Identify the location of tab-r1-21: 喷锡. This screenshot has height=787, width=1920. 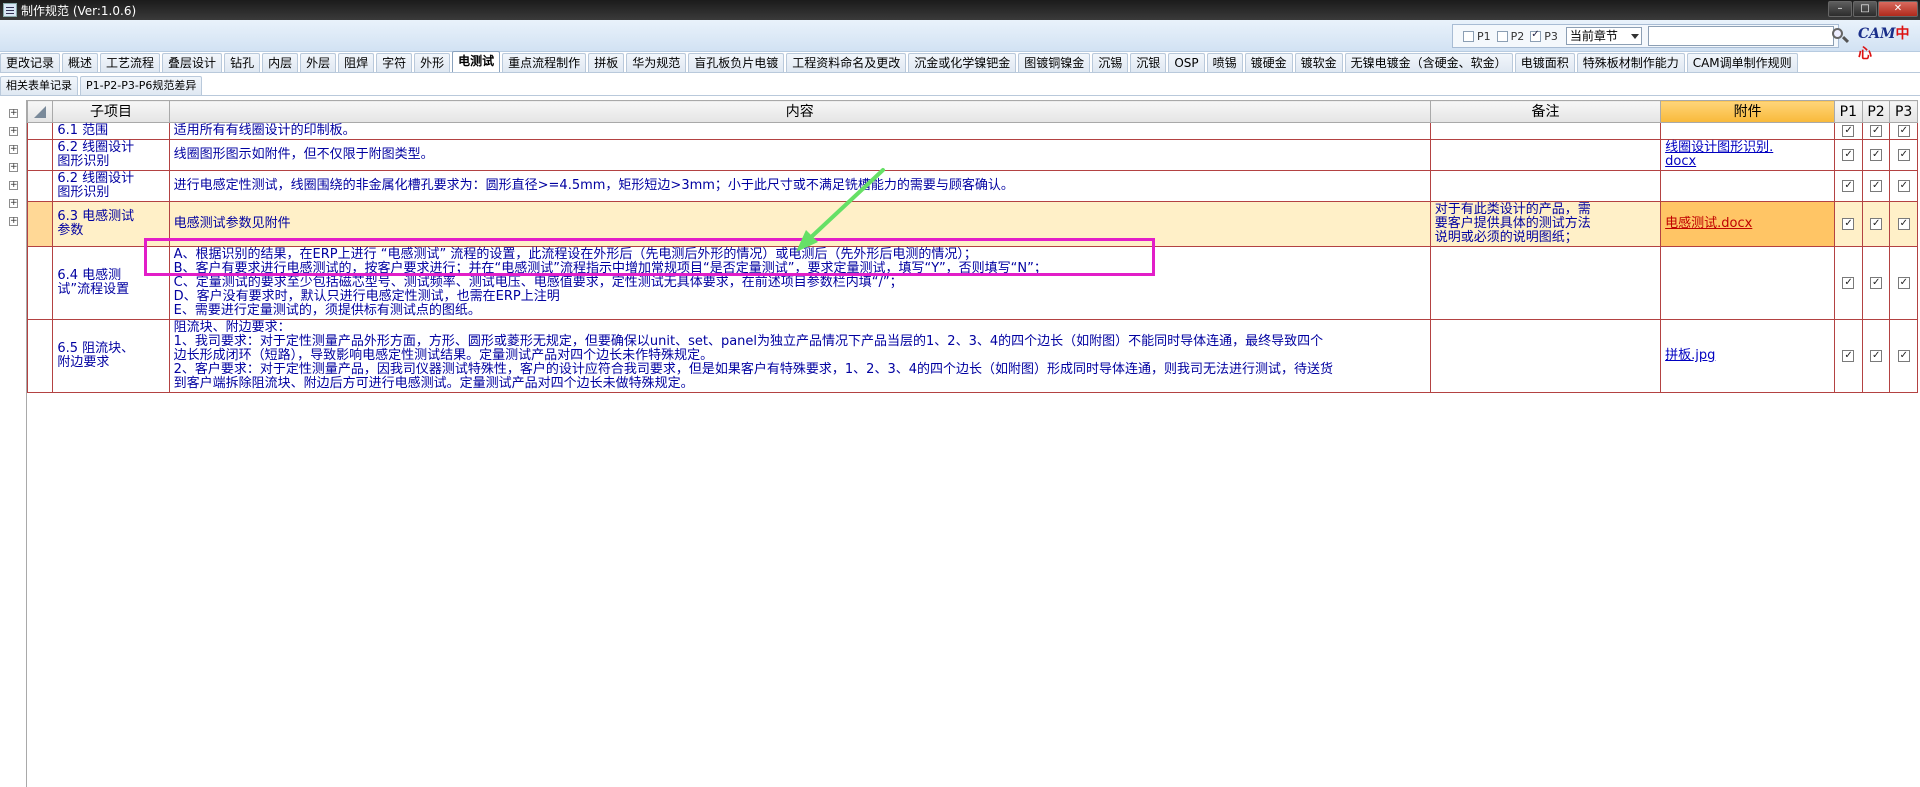
(1224, 62).